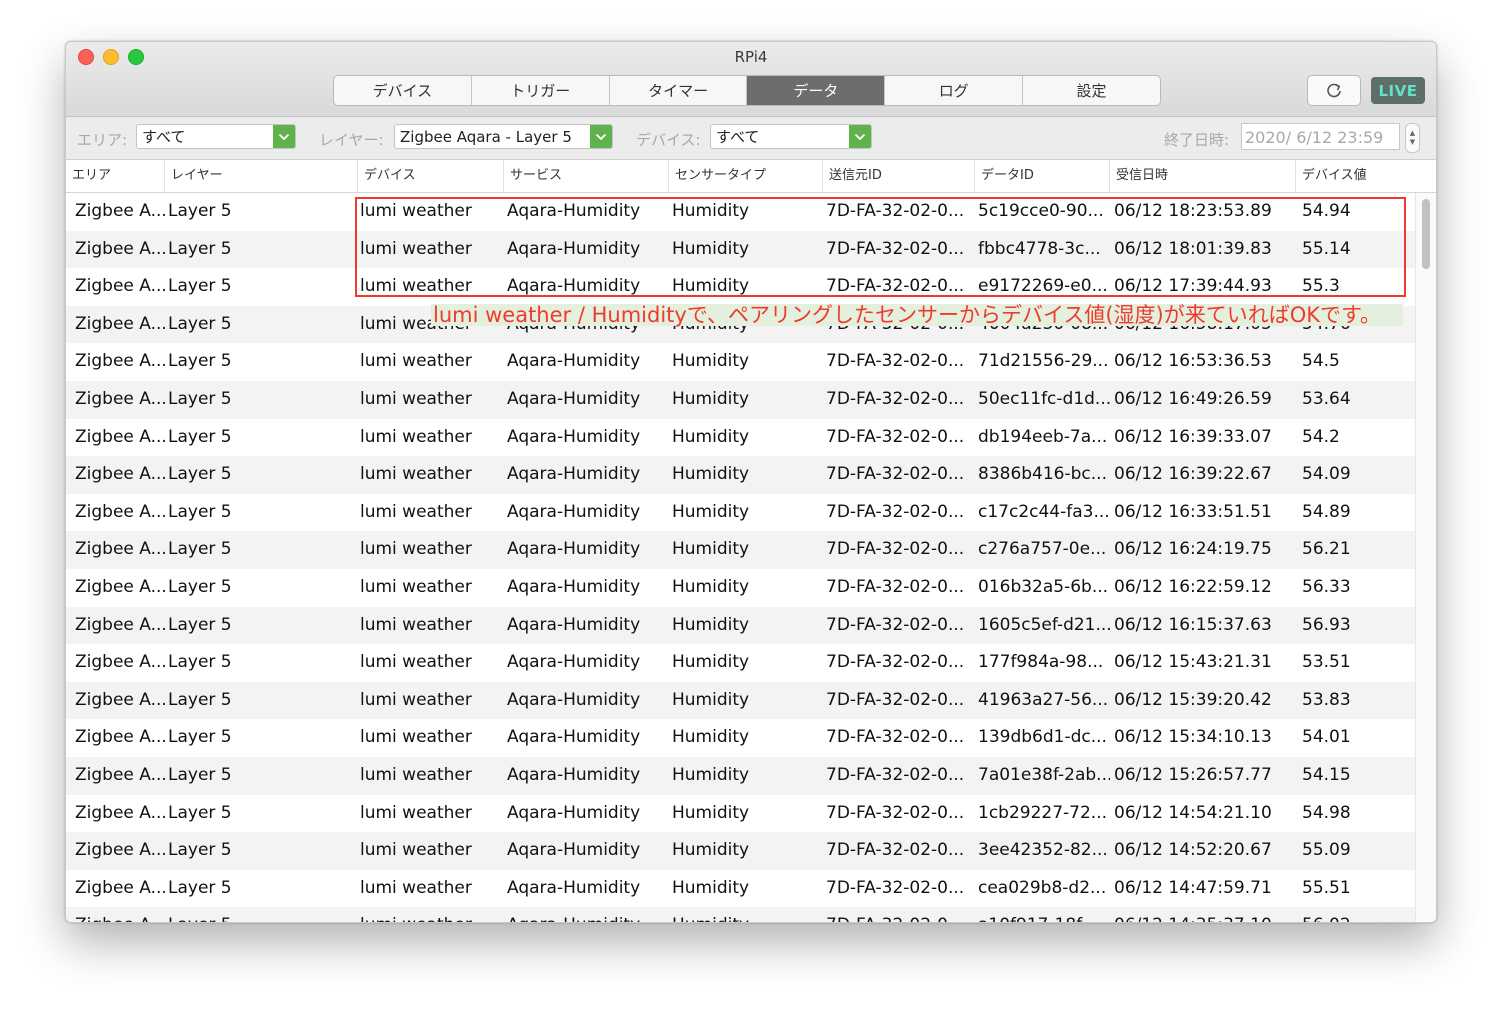 Image resolution: width=1500 pixels, height=1012 pixels. Describe the element at coordinates (1320, 136) in the screenshot. I see `end-date-field: 2020/ 6/12 23:59` at that location.